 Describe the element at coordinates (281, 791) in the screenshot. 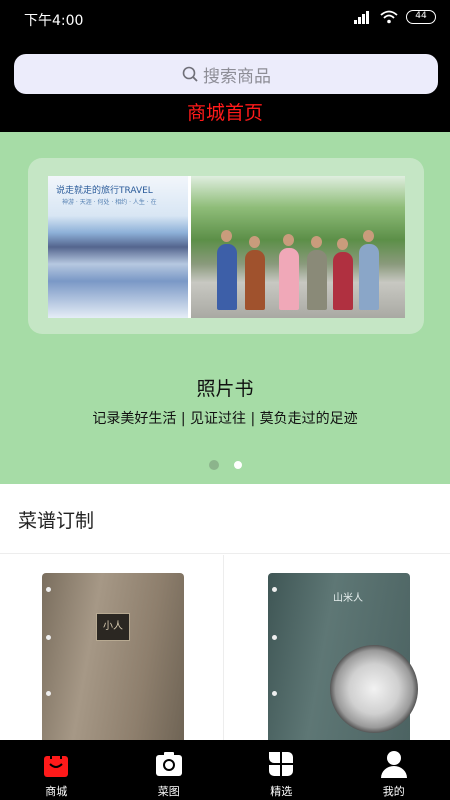

I see `tab-label: 精选` at that location.